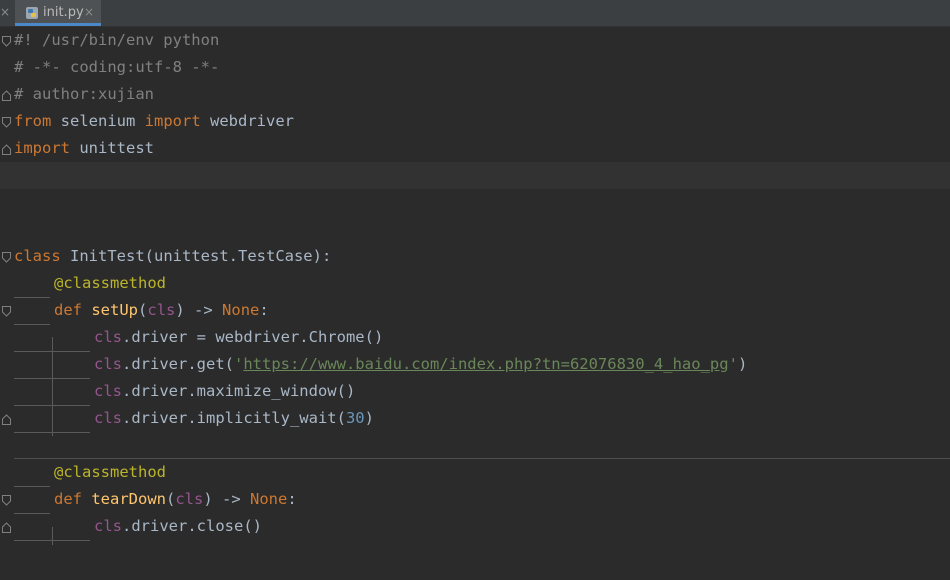 This screenshot has width=950, height=580. I want to click on python-file-icon, so click(32, 13).